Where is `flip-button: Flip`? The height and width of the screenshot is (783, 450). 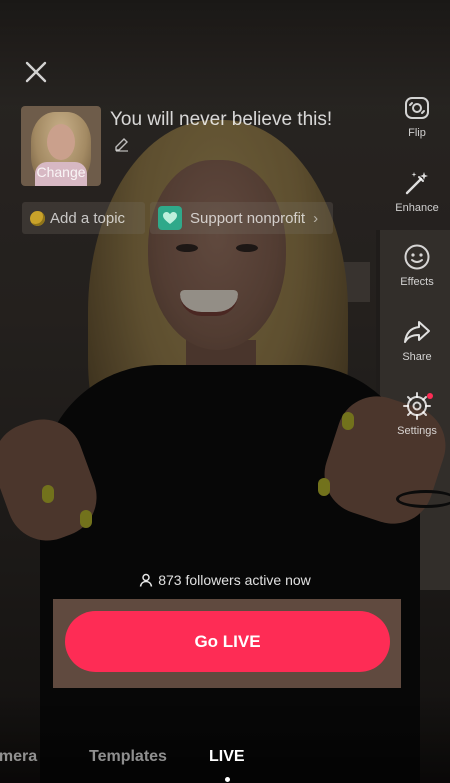 flip-button: Flip is located at coordinates (417, 116).